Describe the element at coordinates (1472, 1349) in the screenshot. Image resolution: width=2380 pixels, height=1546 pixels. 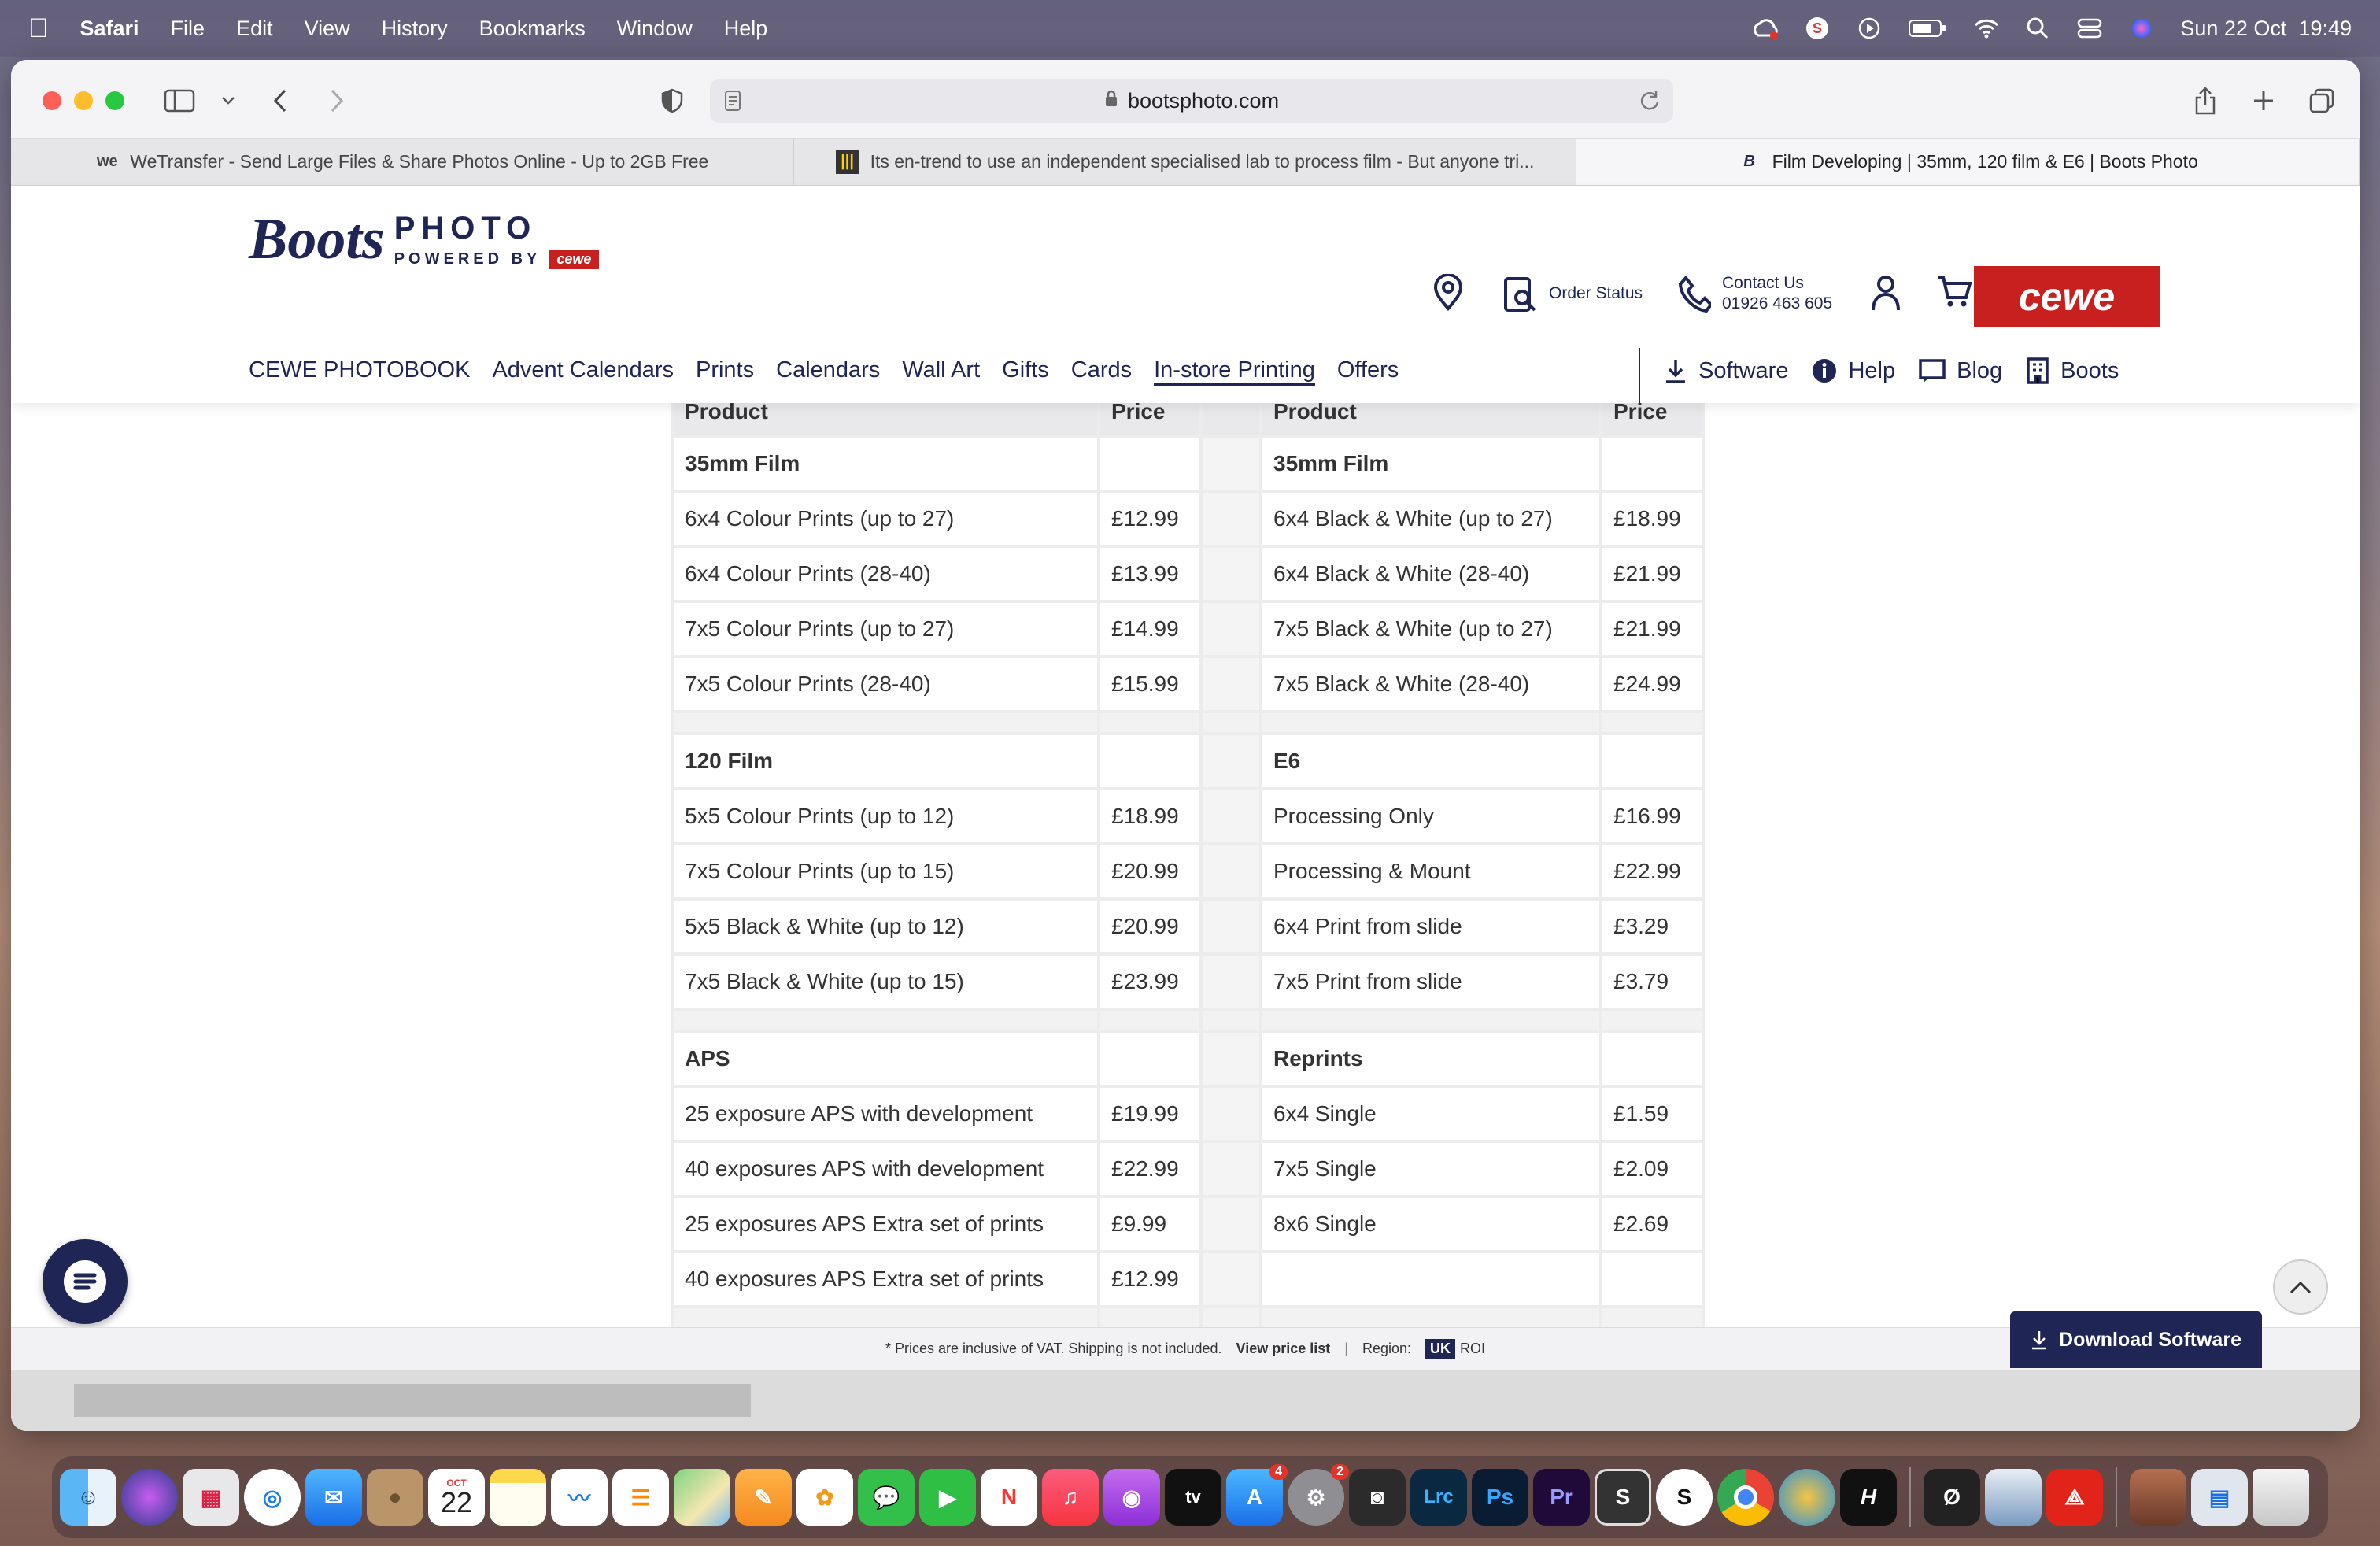
I see `region-roi-option: ROI` at that location.